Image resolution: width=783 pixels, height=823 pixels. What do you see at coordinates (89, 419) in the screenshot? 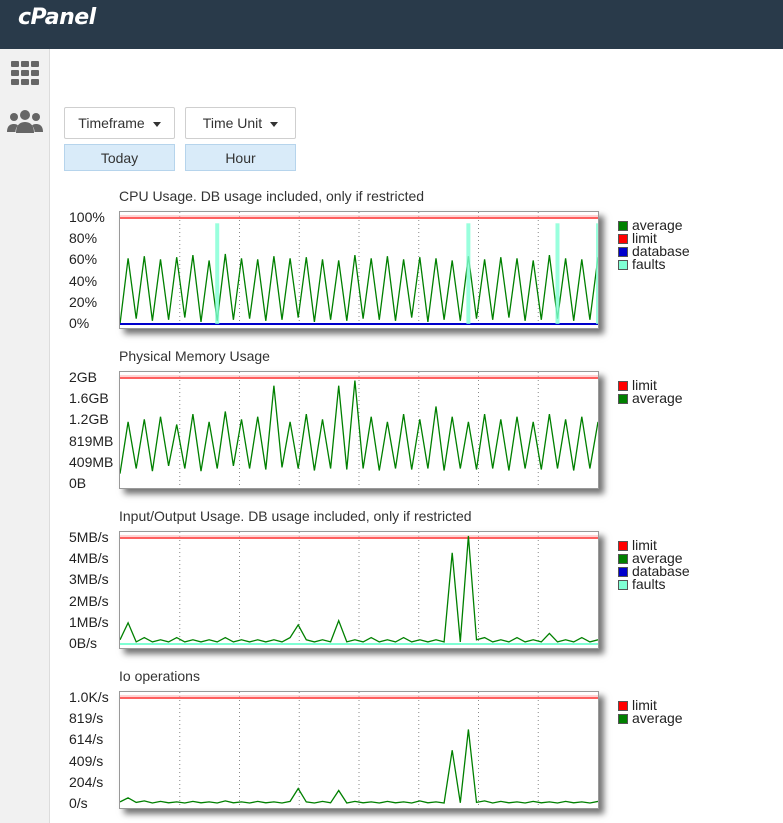
I see `y-tick-label: 1.2GB` at bounding box center [89, 419].